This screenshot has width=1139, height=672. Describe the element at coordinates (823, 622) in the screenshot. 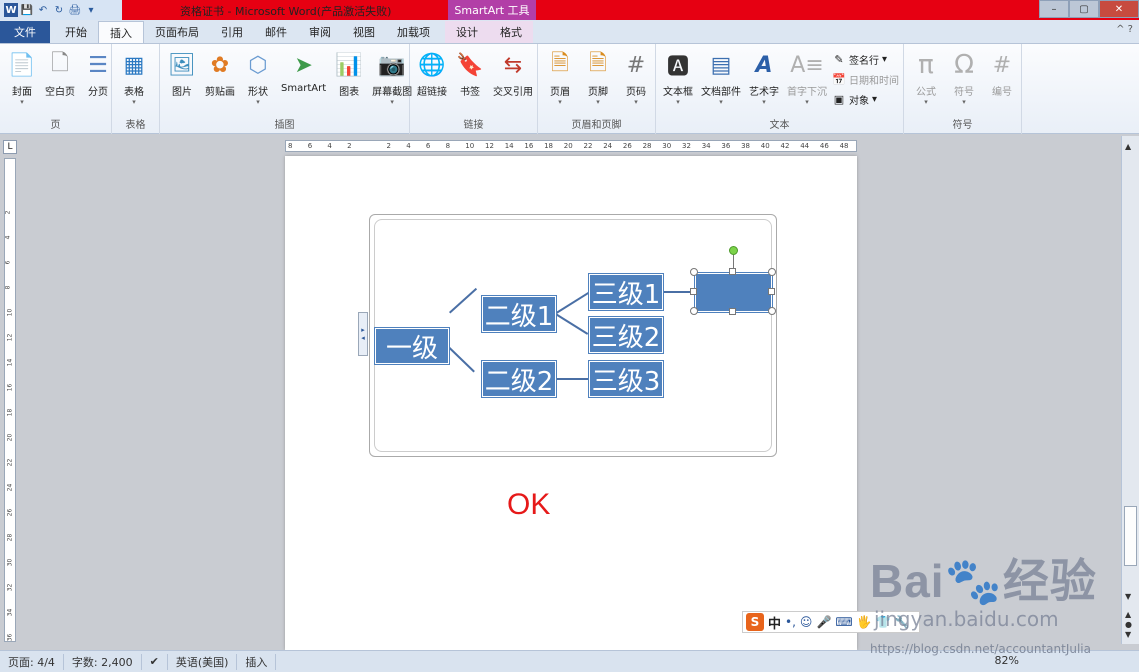

I see `mic-icon: 🎤` at that location.